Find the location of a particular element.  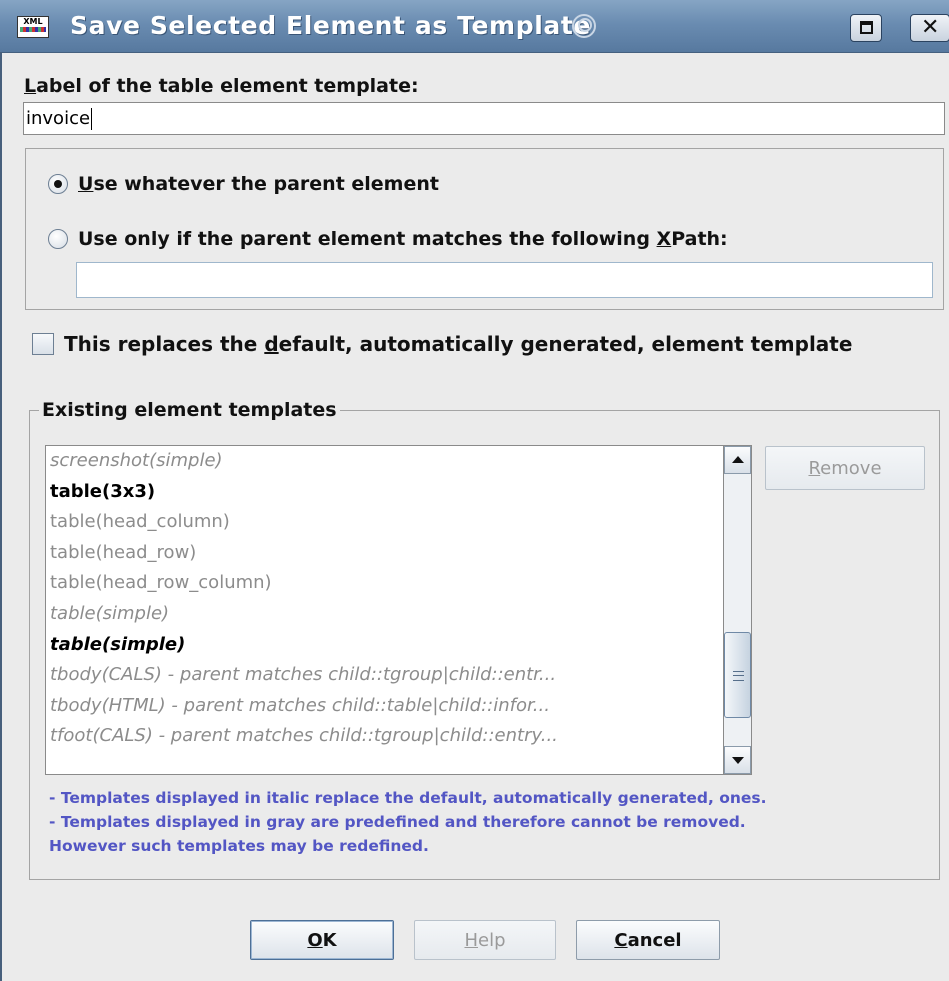

xml-app-icon: XML is located at coordinates (33, 27).